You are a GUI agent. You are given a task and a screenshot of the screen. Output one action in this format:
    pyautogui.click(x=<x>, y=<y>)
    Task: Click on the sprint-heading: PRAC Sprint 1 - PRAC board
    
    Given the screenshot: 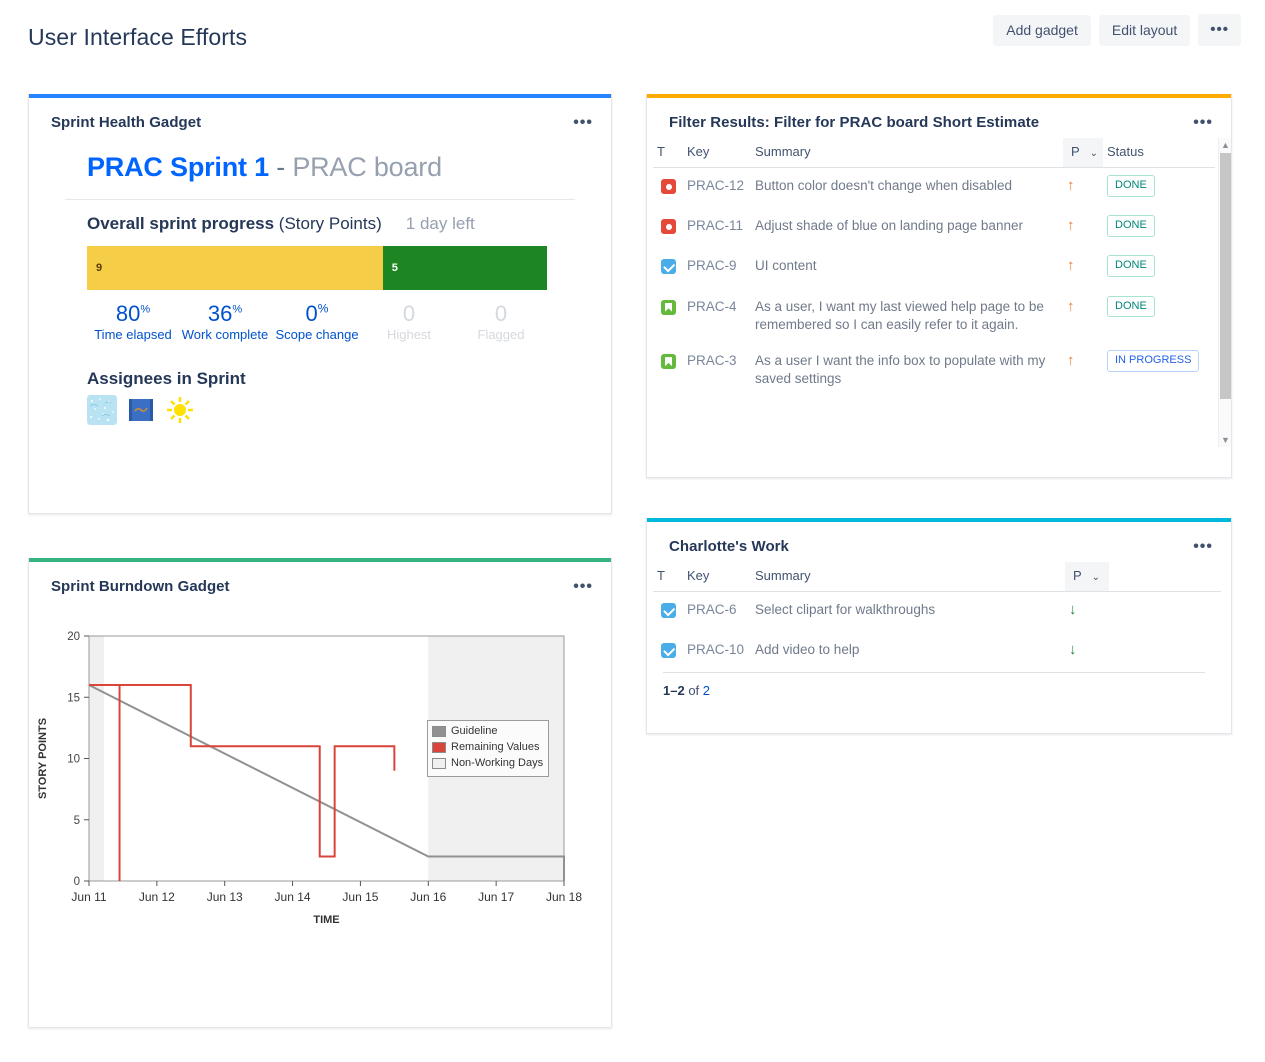 What is the action you would take?
    pyautogui.click(x=320, y=172)
    